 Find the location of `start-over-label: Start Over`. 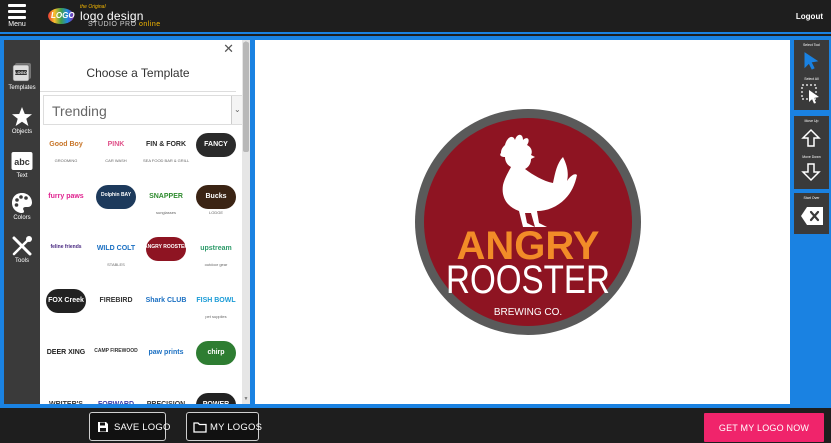

start-over-label: Start Over is located at coordinates (811, 198).